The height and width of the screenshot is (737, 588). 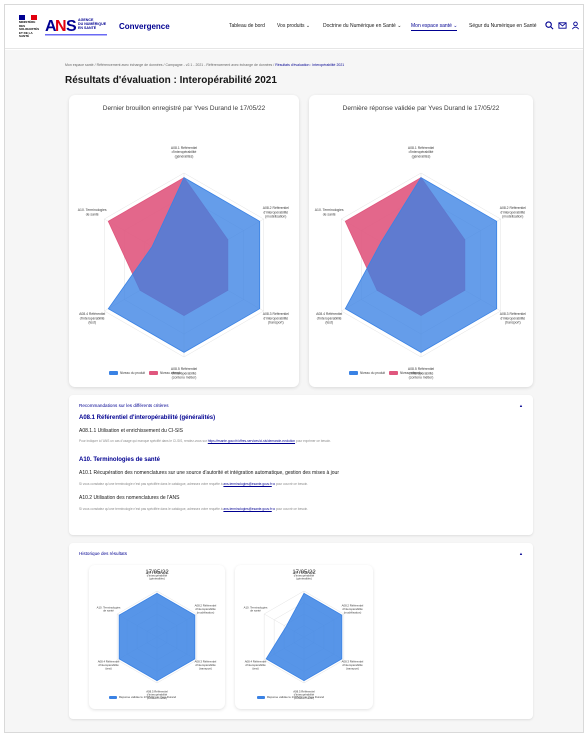 What do you see at coordinates (87, 28) in the screenshot?
I see `ans-line: EN SANTÉ` at bounding box center [87, 28].